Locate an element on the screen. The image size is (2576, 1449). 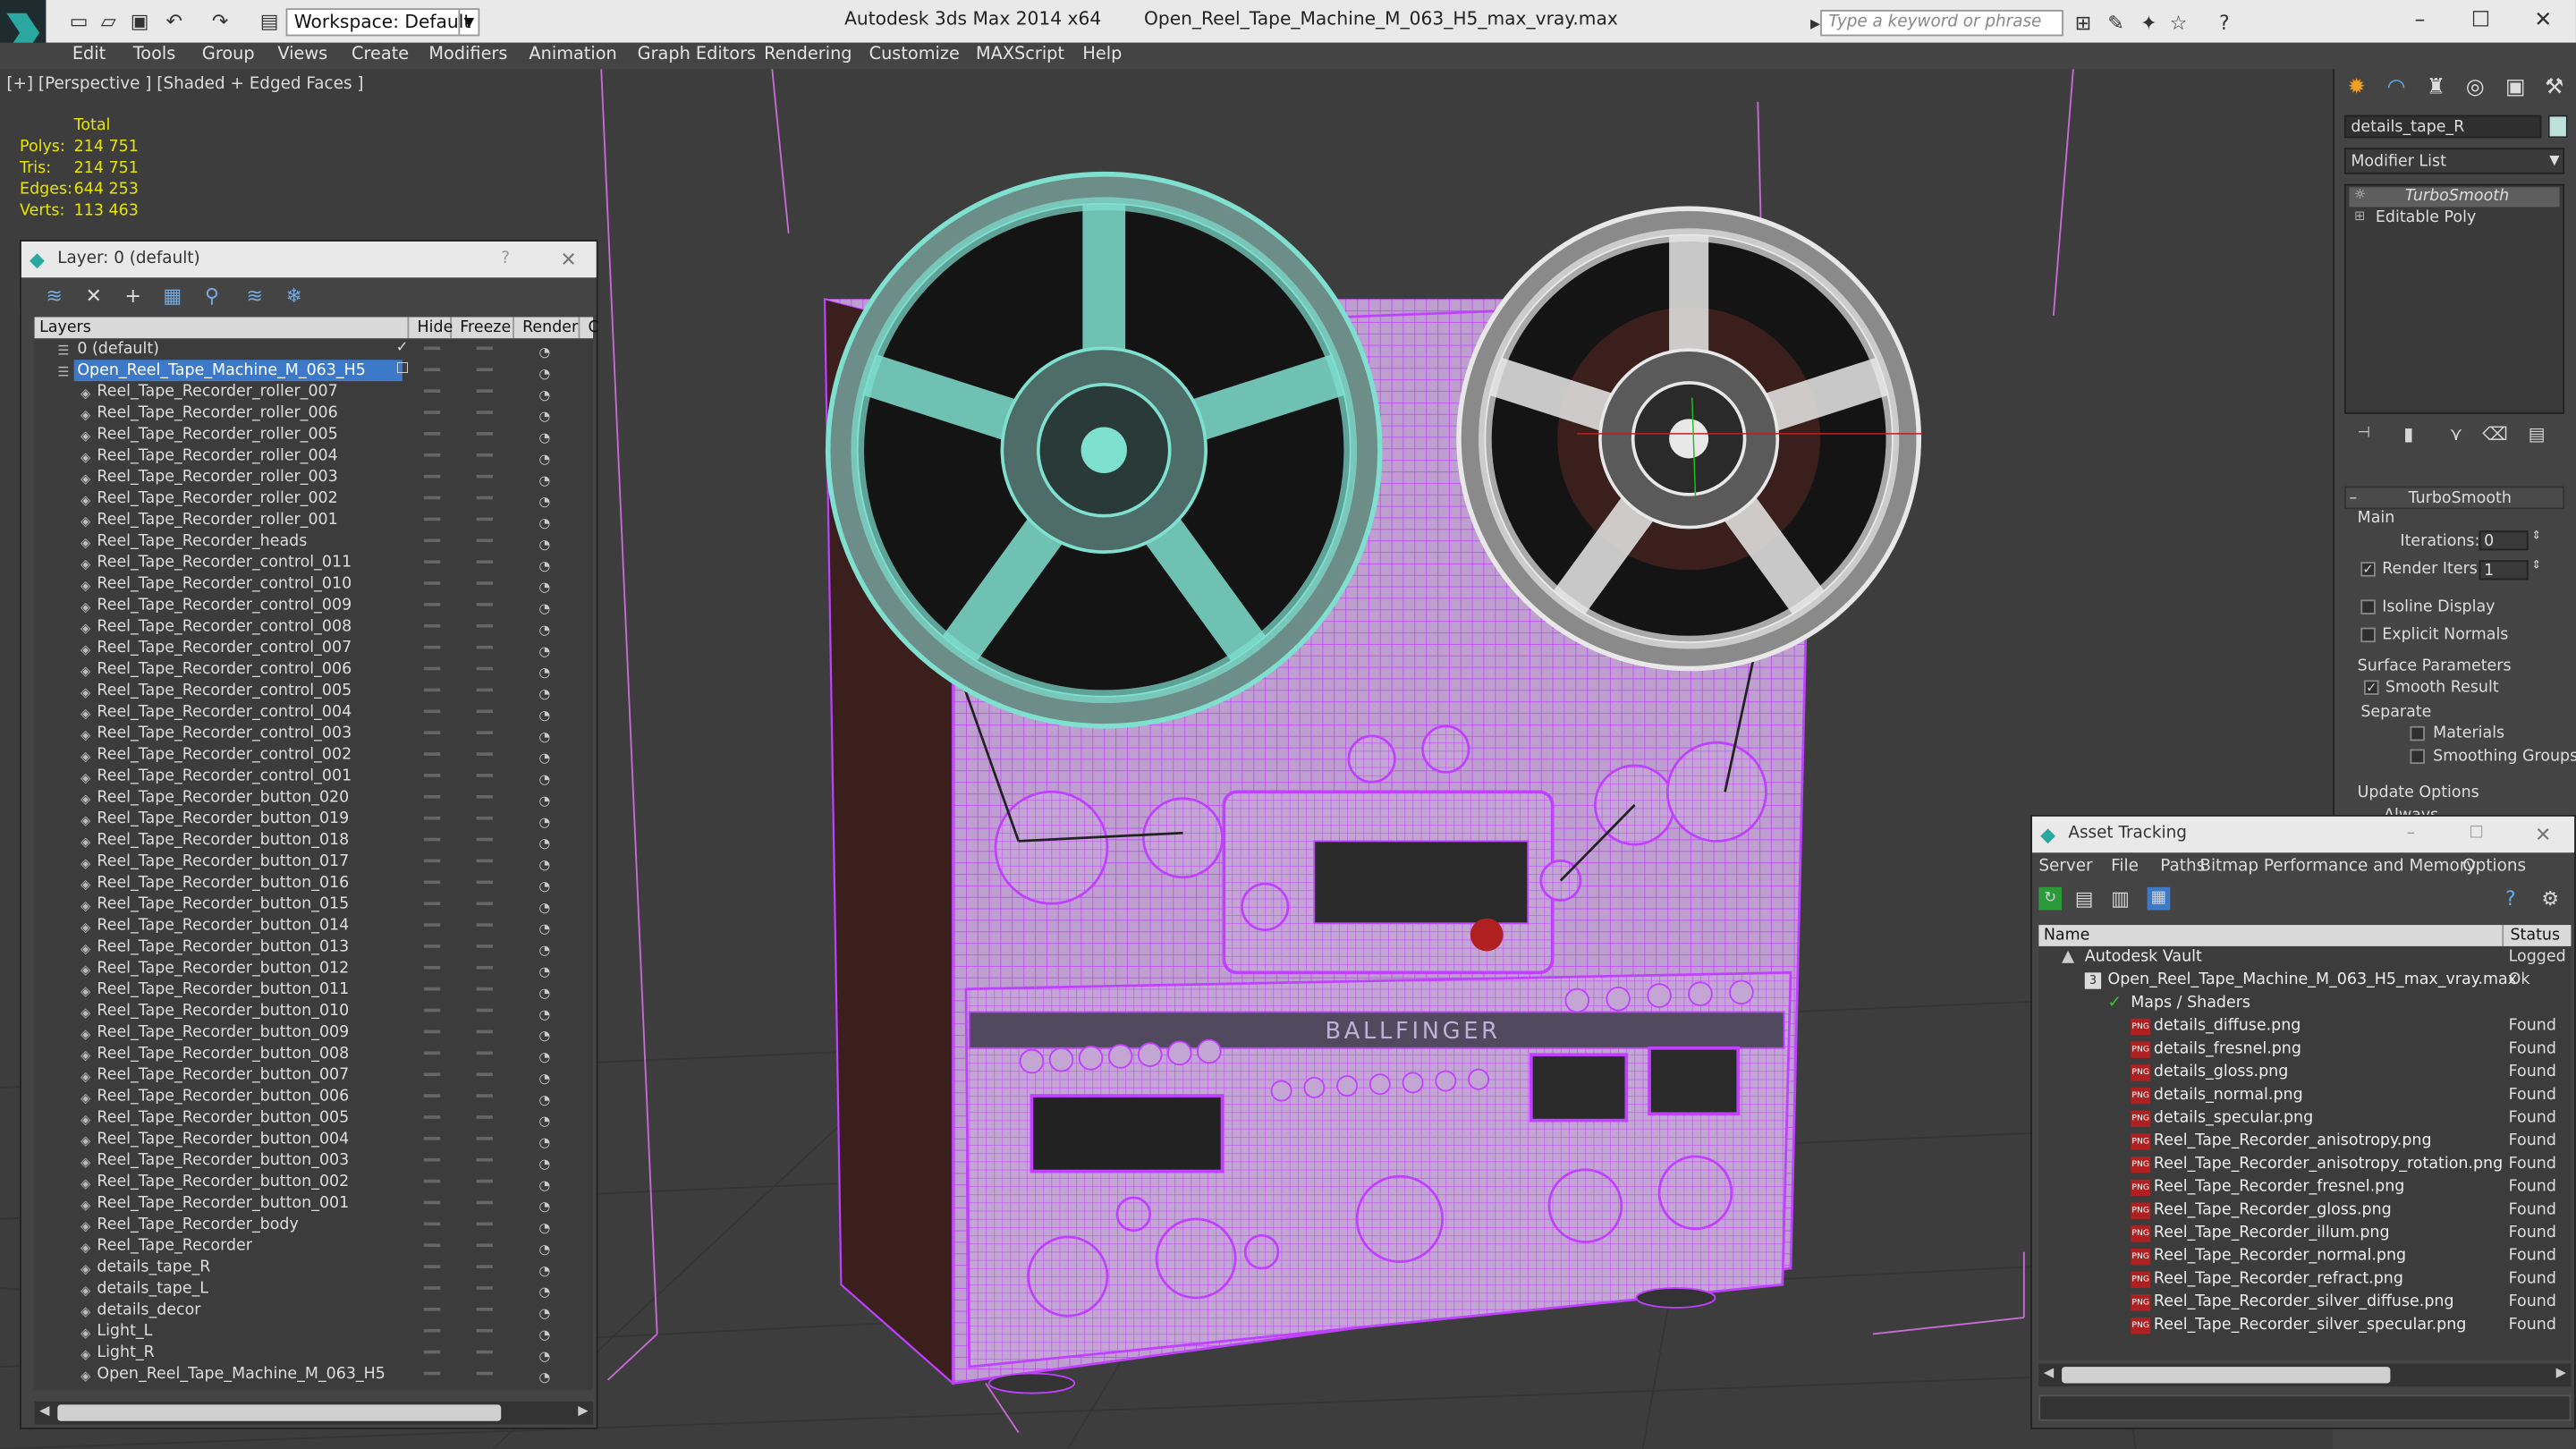
layer-row: ◈ Reel_Tape_Recorder_control_009 ◔ is located at coordinates (314, 605).